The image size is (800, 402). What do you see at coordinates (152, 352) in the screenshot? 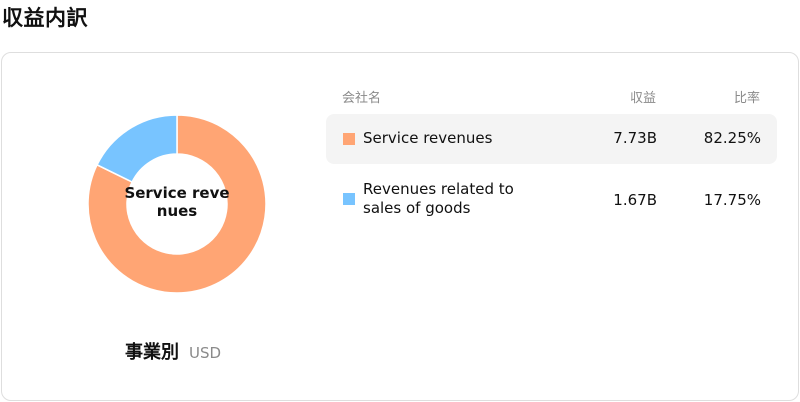
I see `caption-segment: 事業別` at bounding box center [152, 352].